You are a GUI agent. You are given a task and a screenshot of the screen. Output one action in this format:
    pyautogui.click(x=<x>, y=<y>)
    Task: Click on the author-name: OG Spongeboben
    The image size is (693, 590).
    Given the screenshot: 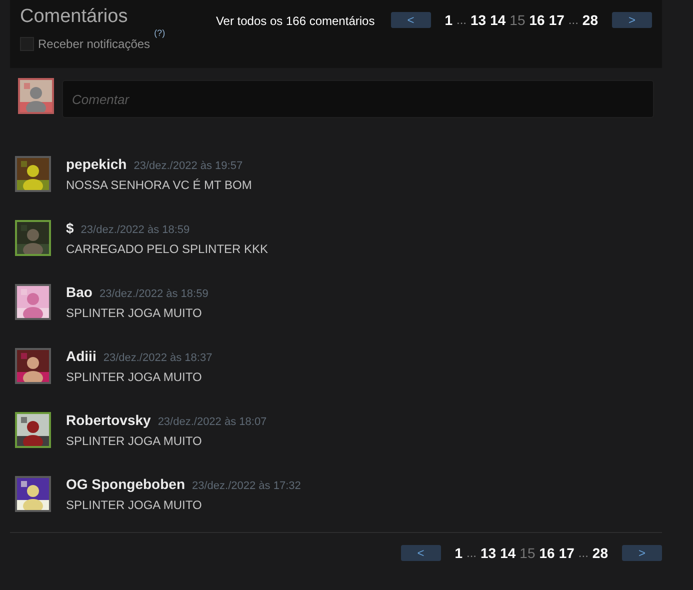 What is the action you would take?
    pyautogui.click(x=125, y=484)
    